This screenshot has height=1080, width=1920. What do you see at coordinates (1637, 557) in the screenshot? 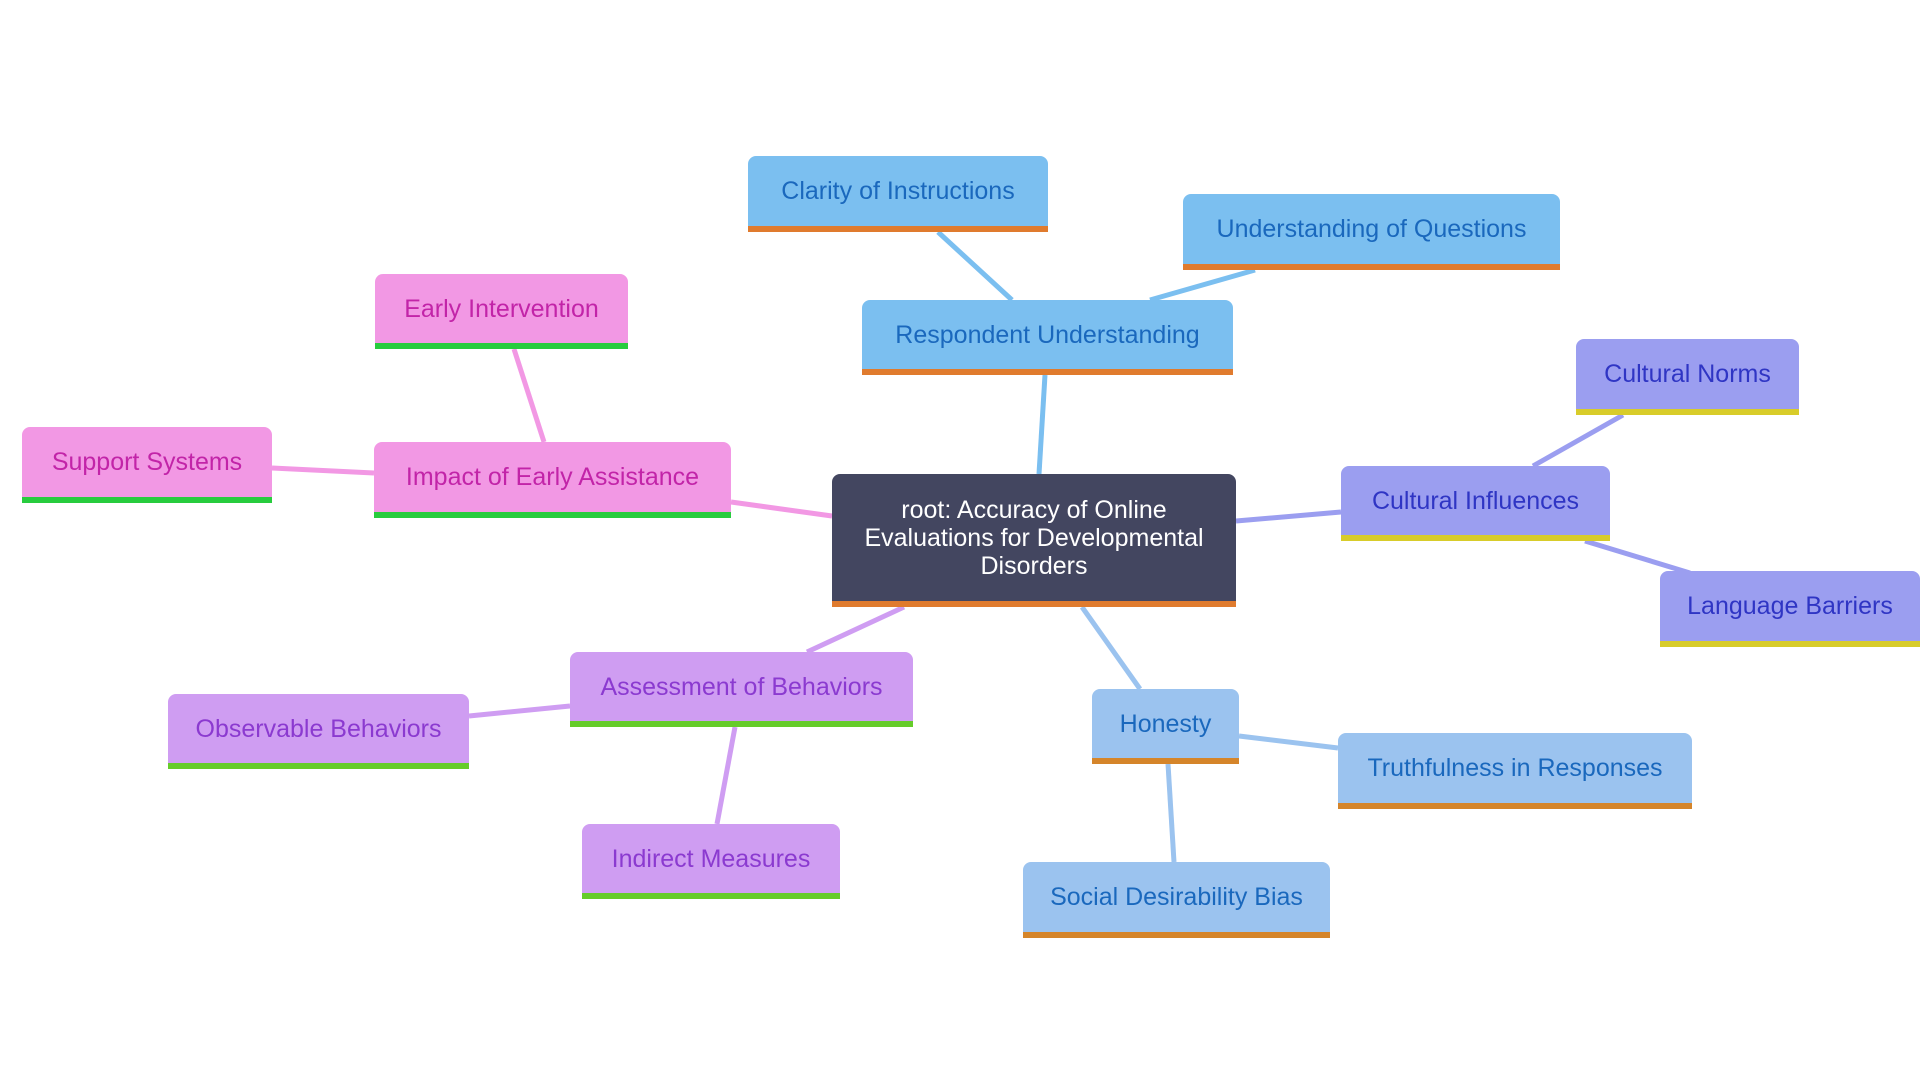
I see `edge-cultural-language` at bounding box center [1637, 557].